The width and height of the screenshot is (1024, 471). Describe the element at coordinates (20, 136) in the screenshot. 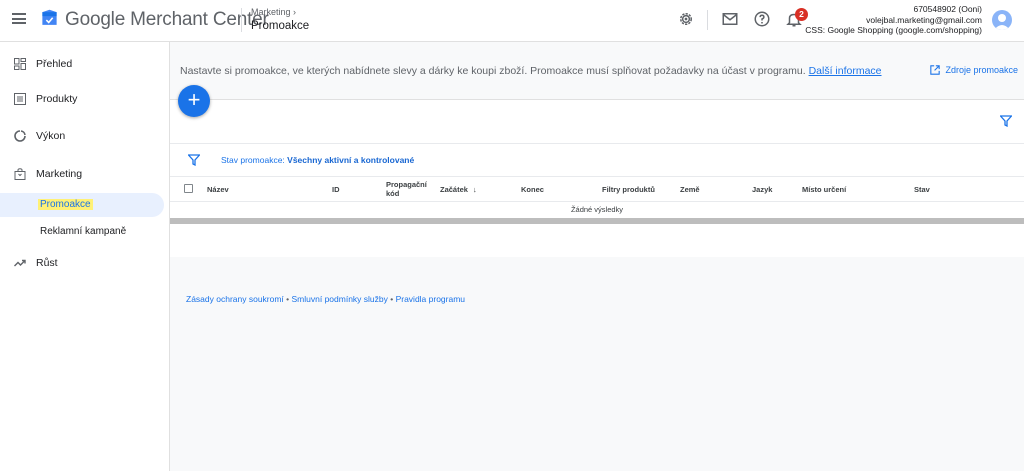

I see `performance-icon` at that location.